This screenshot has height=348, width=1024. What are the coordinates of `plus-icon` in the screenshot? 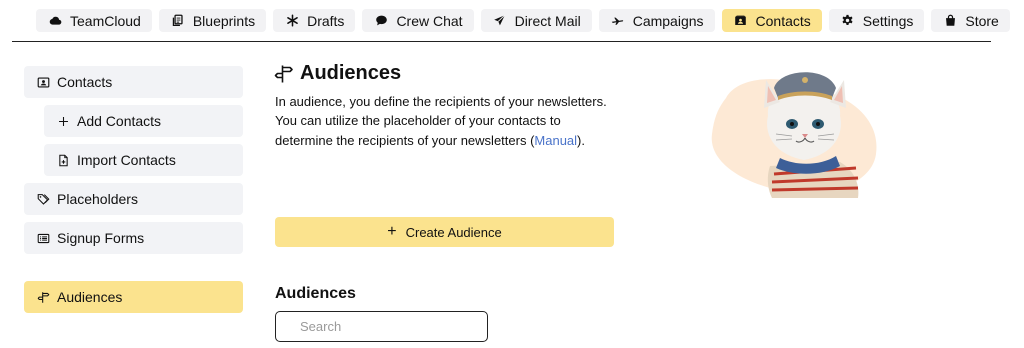 It's located at (63, 121).